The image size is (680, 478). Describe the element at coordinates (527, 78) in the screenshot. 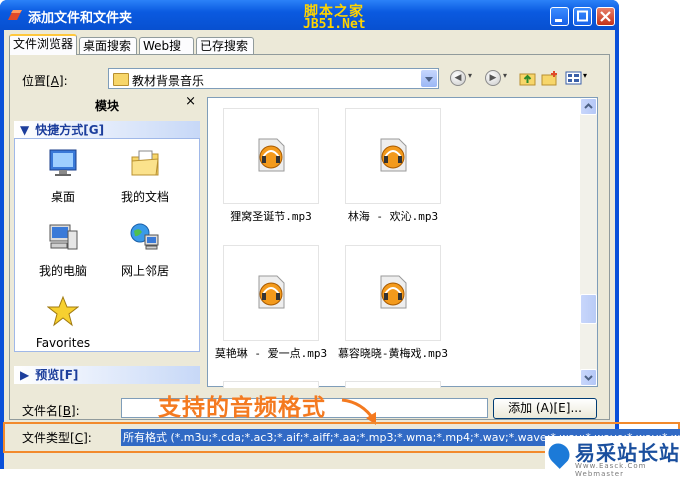

I see `up-folder-icon` at that location.